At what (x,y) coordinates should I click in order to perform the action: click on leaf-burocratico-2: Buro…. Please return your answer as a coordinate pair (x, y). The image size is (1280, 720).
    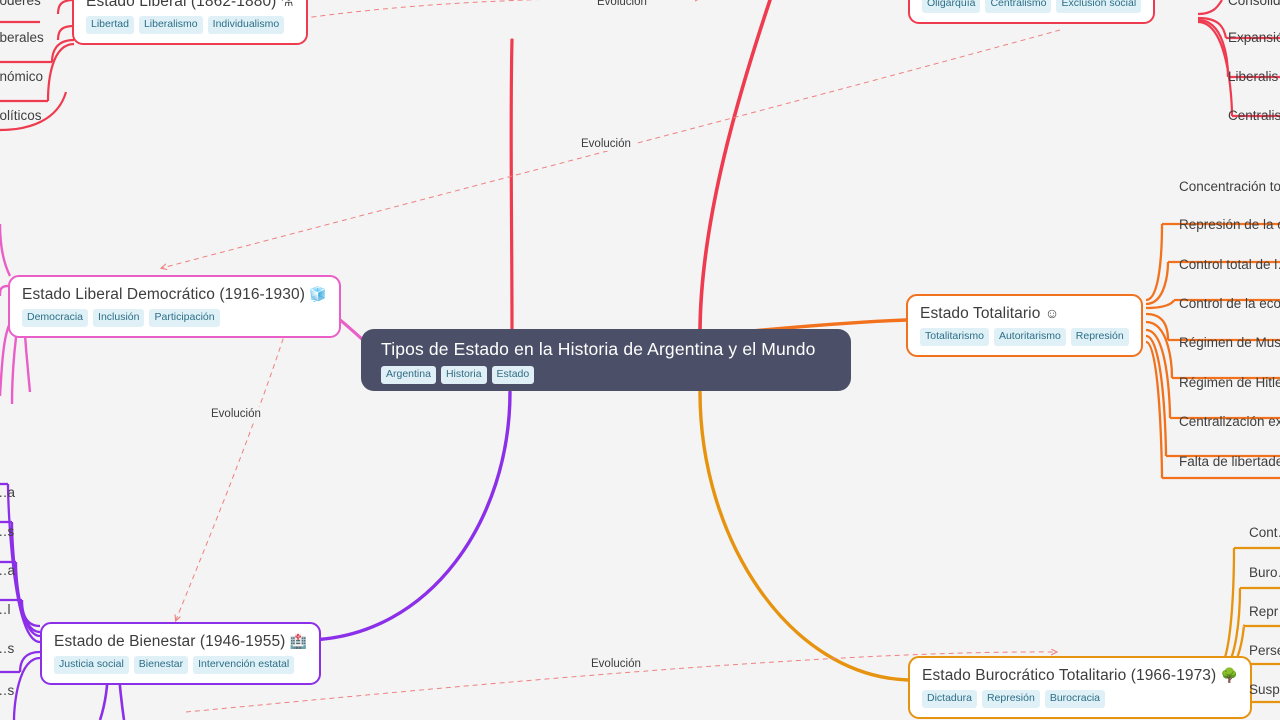
    Looking at the image, I should click on (1264, 572).